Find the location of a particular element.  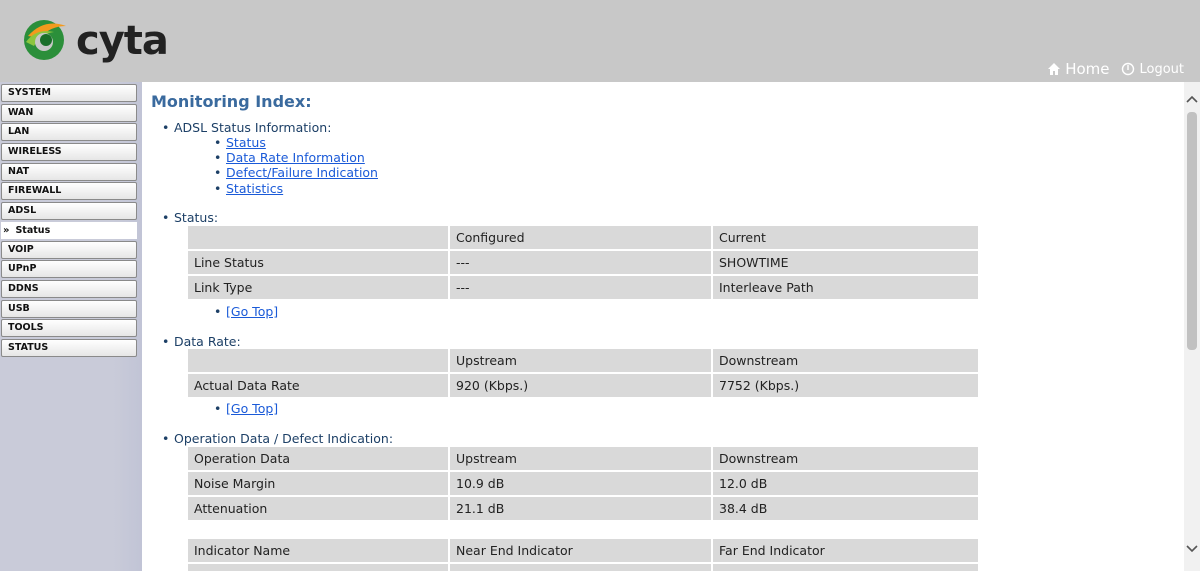

brand-name: cyta is located at coordinates (122, 41).